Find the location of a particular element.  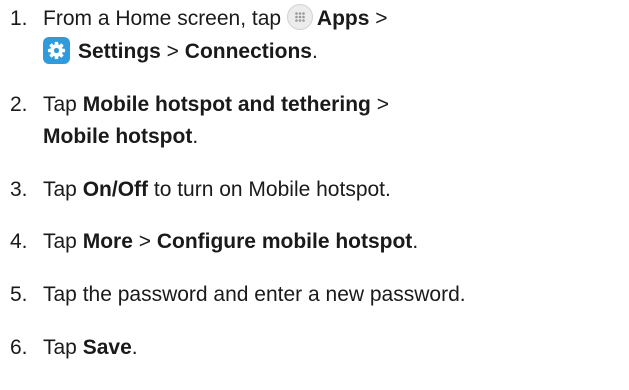

mobile-hotspot-and-tethering-label: Mobile hotspot and tethering is located at coordinates (226, 104).